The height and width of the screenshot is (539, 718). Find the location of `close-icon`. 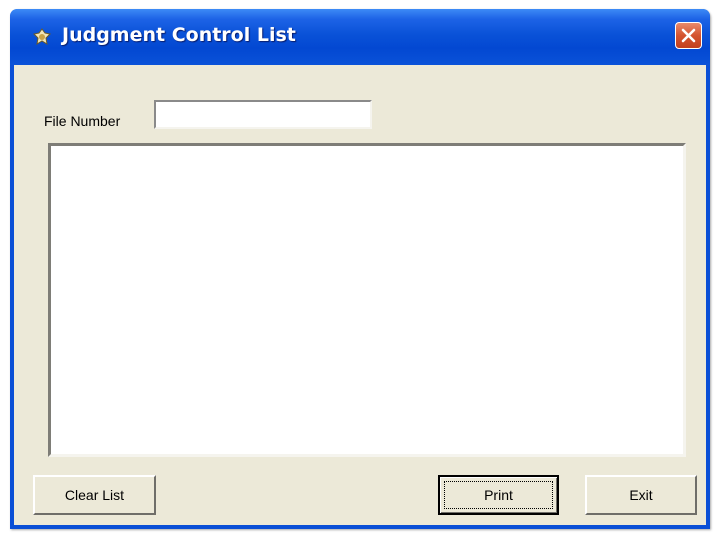

close-icon is located at coordinates (688, 35).